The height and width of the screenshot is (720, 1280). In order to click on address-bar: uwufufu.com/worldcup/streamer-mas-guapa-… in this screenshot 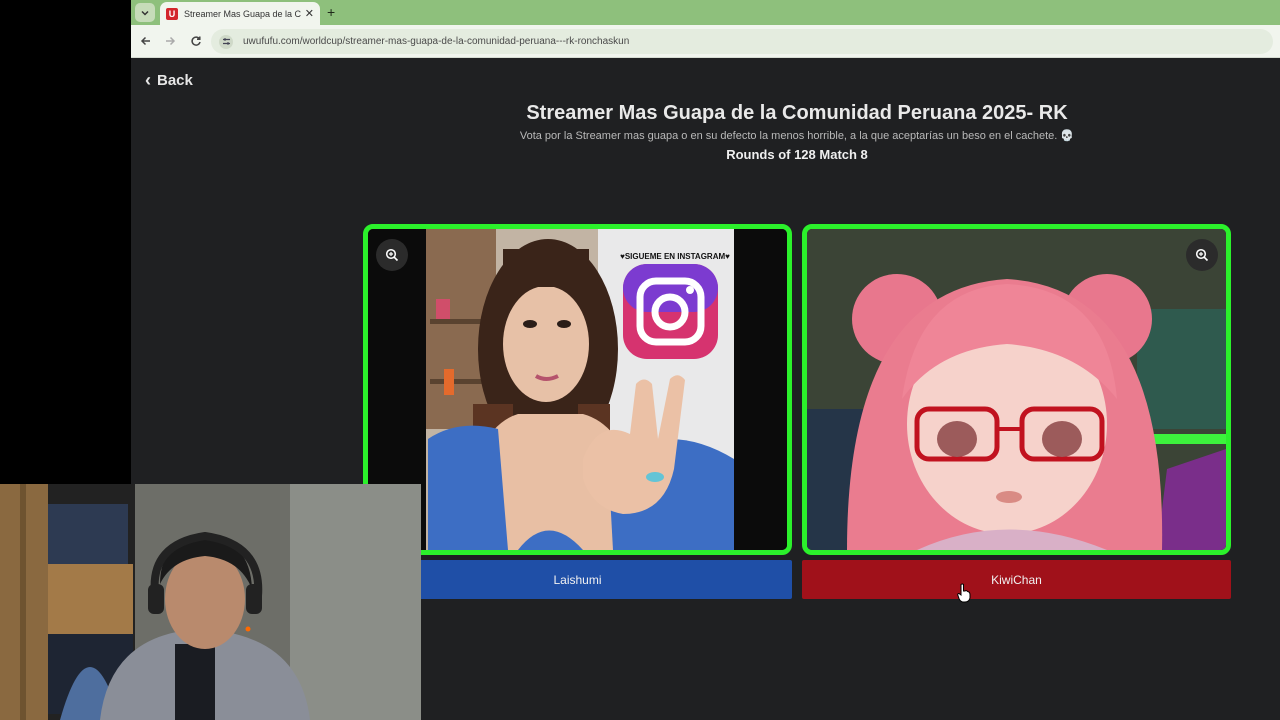, I will do `click(742, 41)`.